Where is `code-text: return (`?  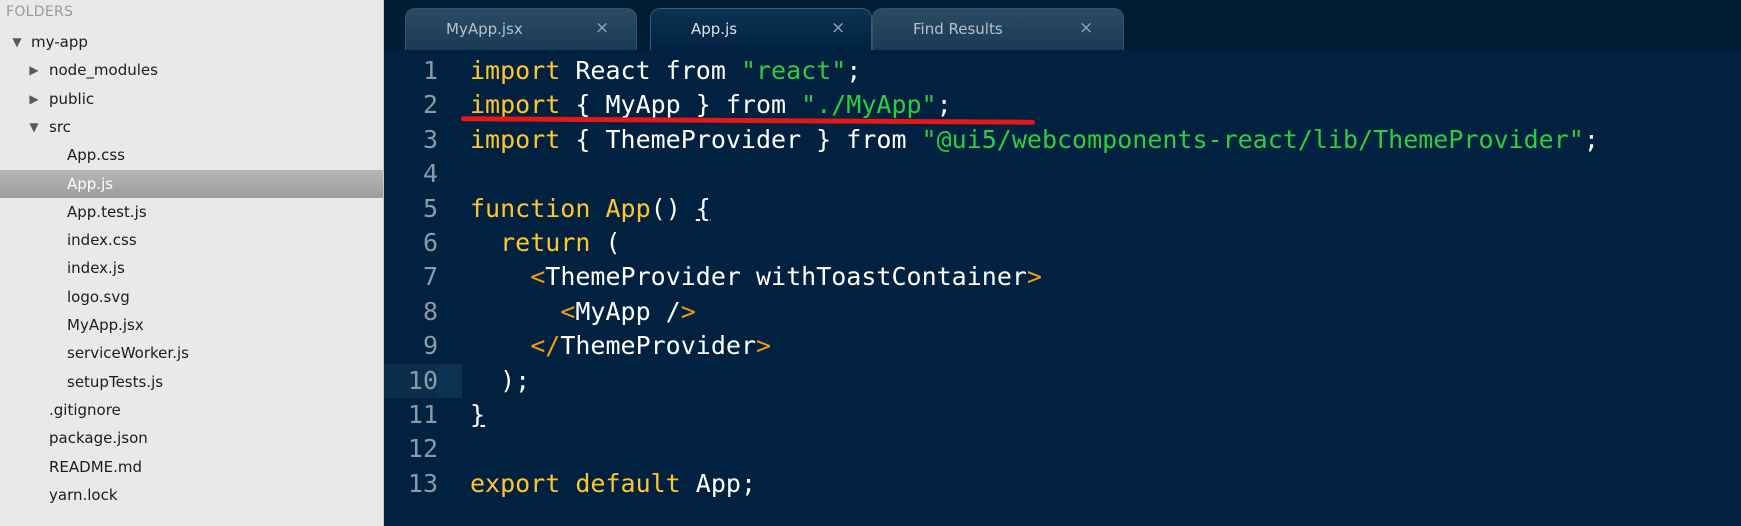
code-text: return ( is located at coordinates (545, 243).